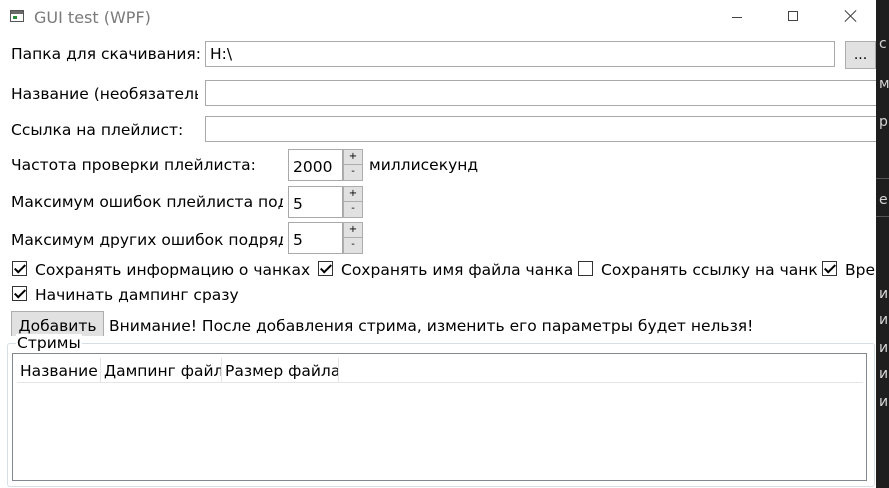 This screenshot has width=889, height=488. Describe the element at coordinates (882, 244) in the screenshot. I see `background-window-strip: с м р е и и и и и` at that location.